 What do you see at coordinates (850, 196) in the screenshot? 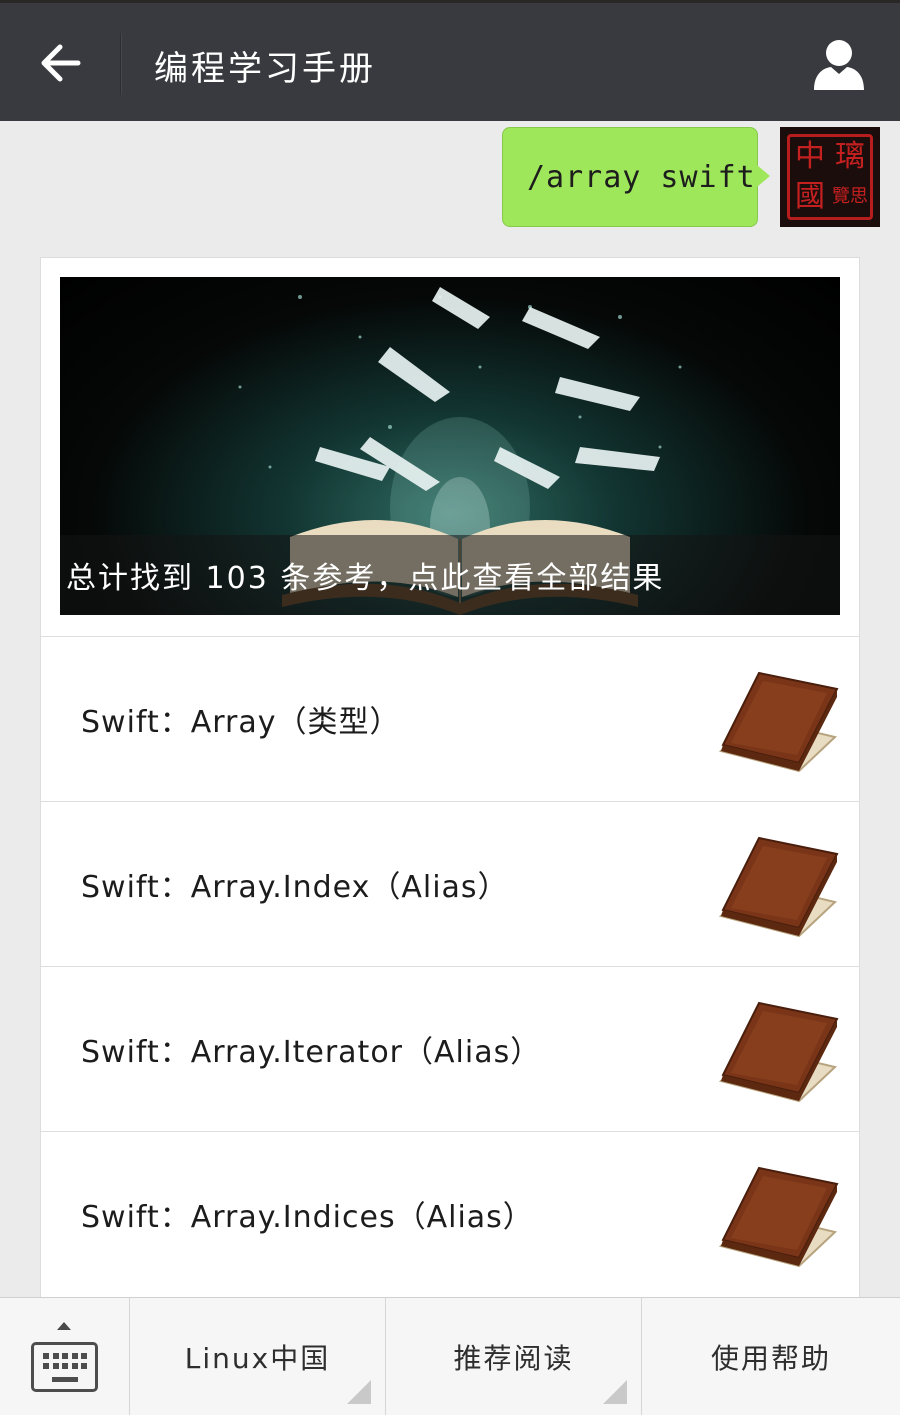
I see `seal-char: 覽思` at bounding box center [850, 196].